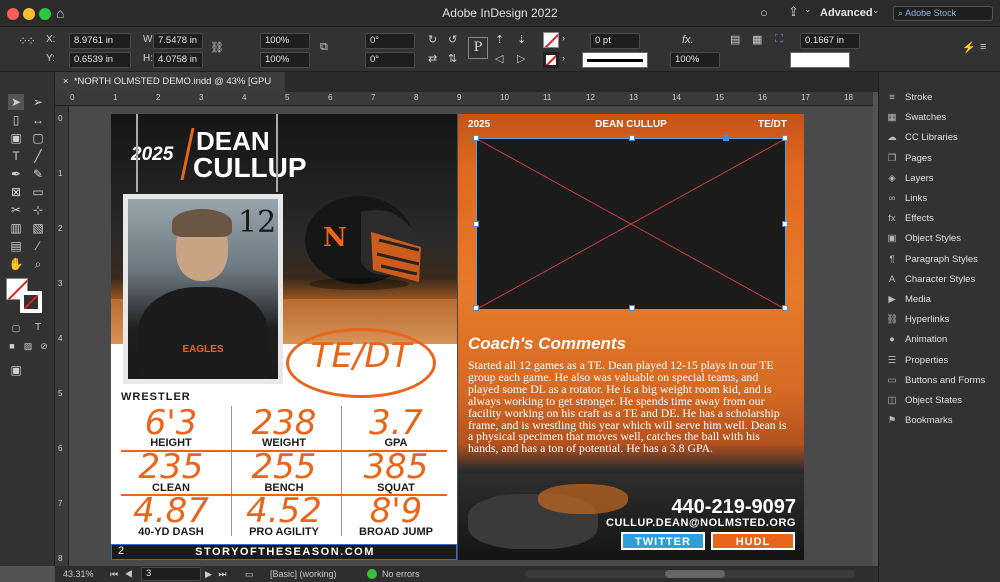 Image resolution: width=1000 pixels, height=582 pixels. Describe the element at coordinates (452, 39) in the screenshot. I see `rotate-ccw-icon: ↺` at that location.